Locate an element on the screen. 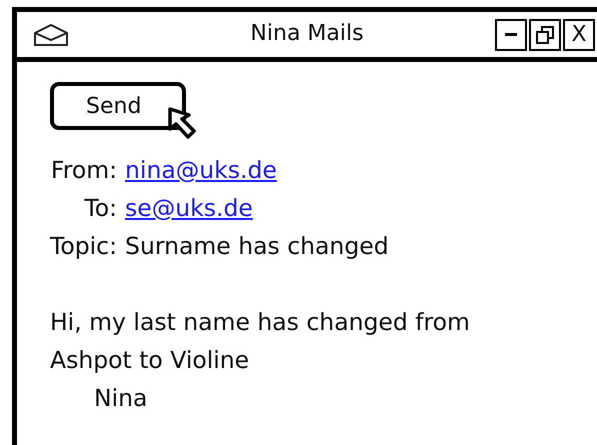 The image size is (597, 445). email-link: se@uks.de is located at coordinates (189, 208).